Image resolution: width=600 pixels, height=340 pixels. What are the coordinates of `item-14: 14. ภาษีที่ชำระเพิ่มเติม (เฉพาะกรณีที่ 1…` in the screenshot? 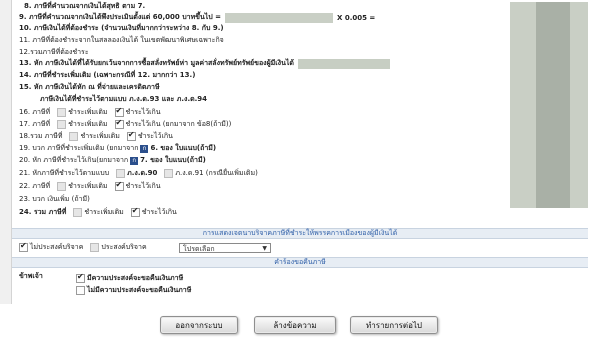 It's located at (107, 75).